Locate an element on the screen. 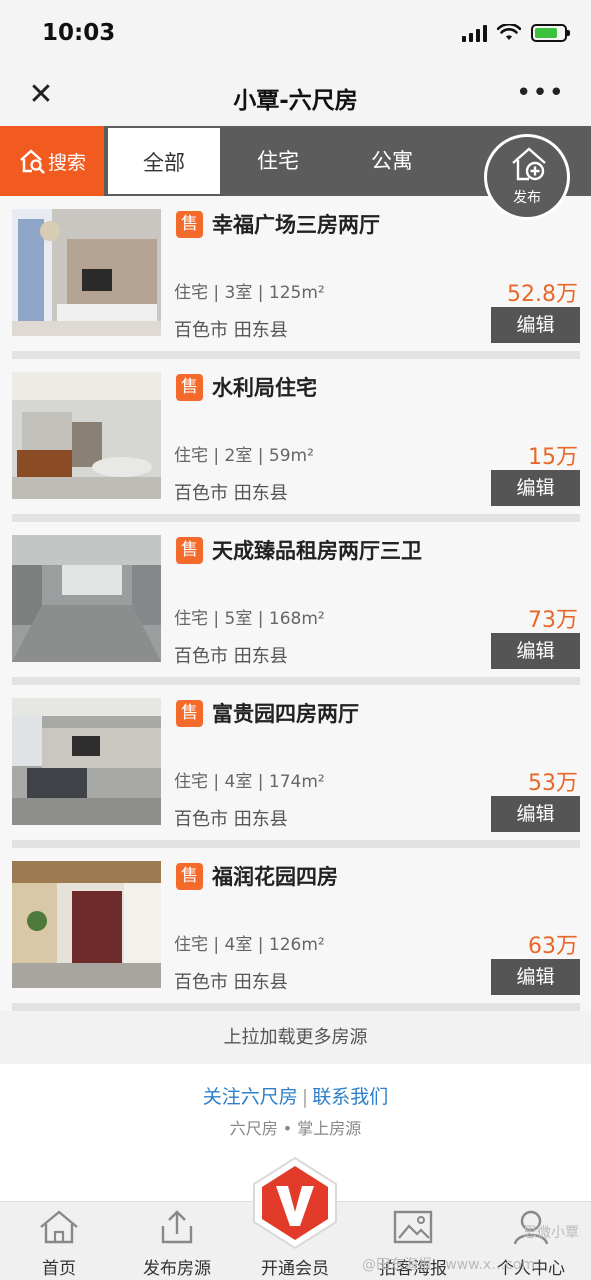 This screenshot has width=591, height=1280. listing-specs: 住宅 | 2室 | 59m² is located at coordinates (244, 456).